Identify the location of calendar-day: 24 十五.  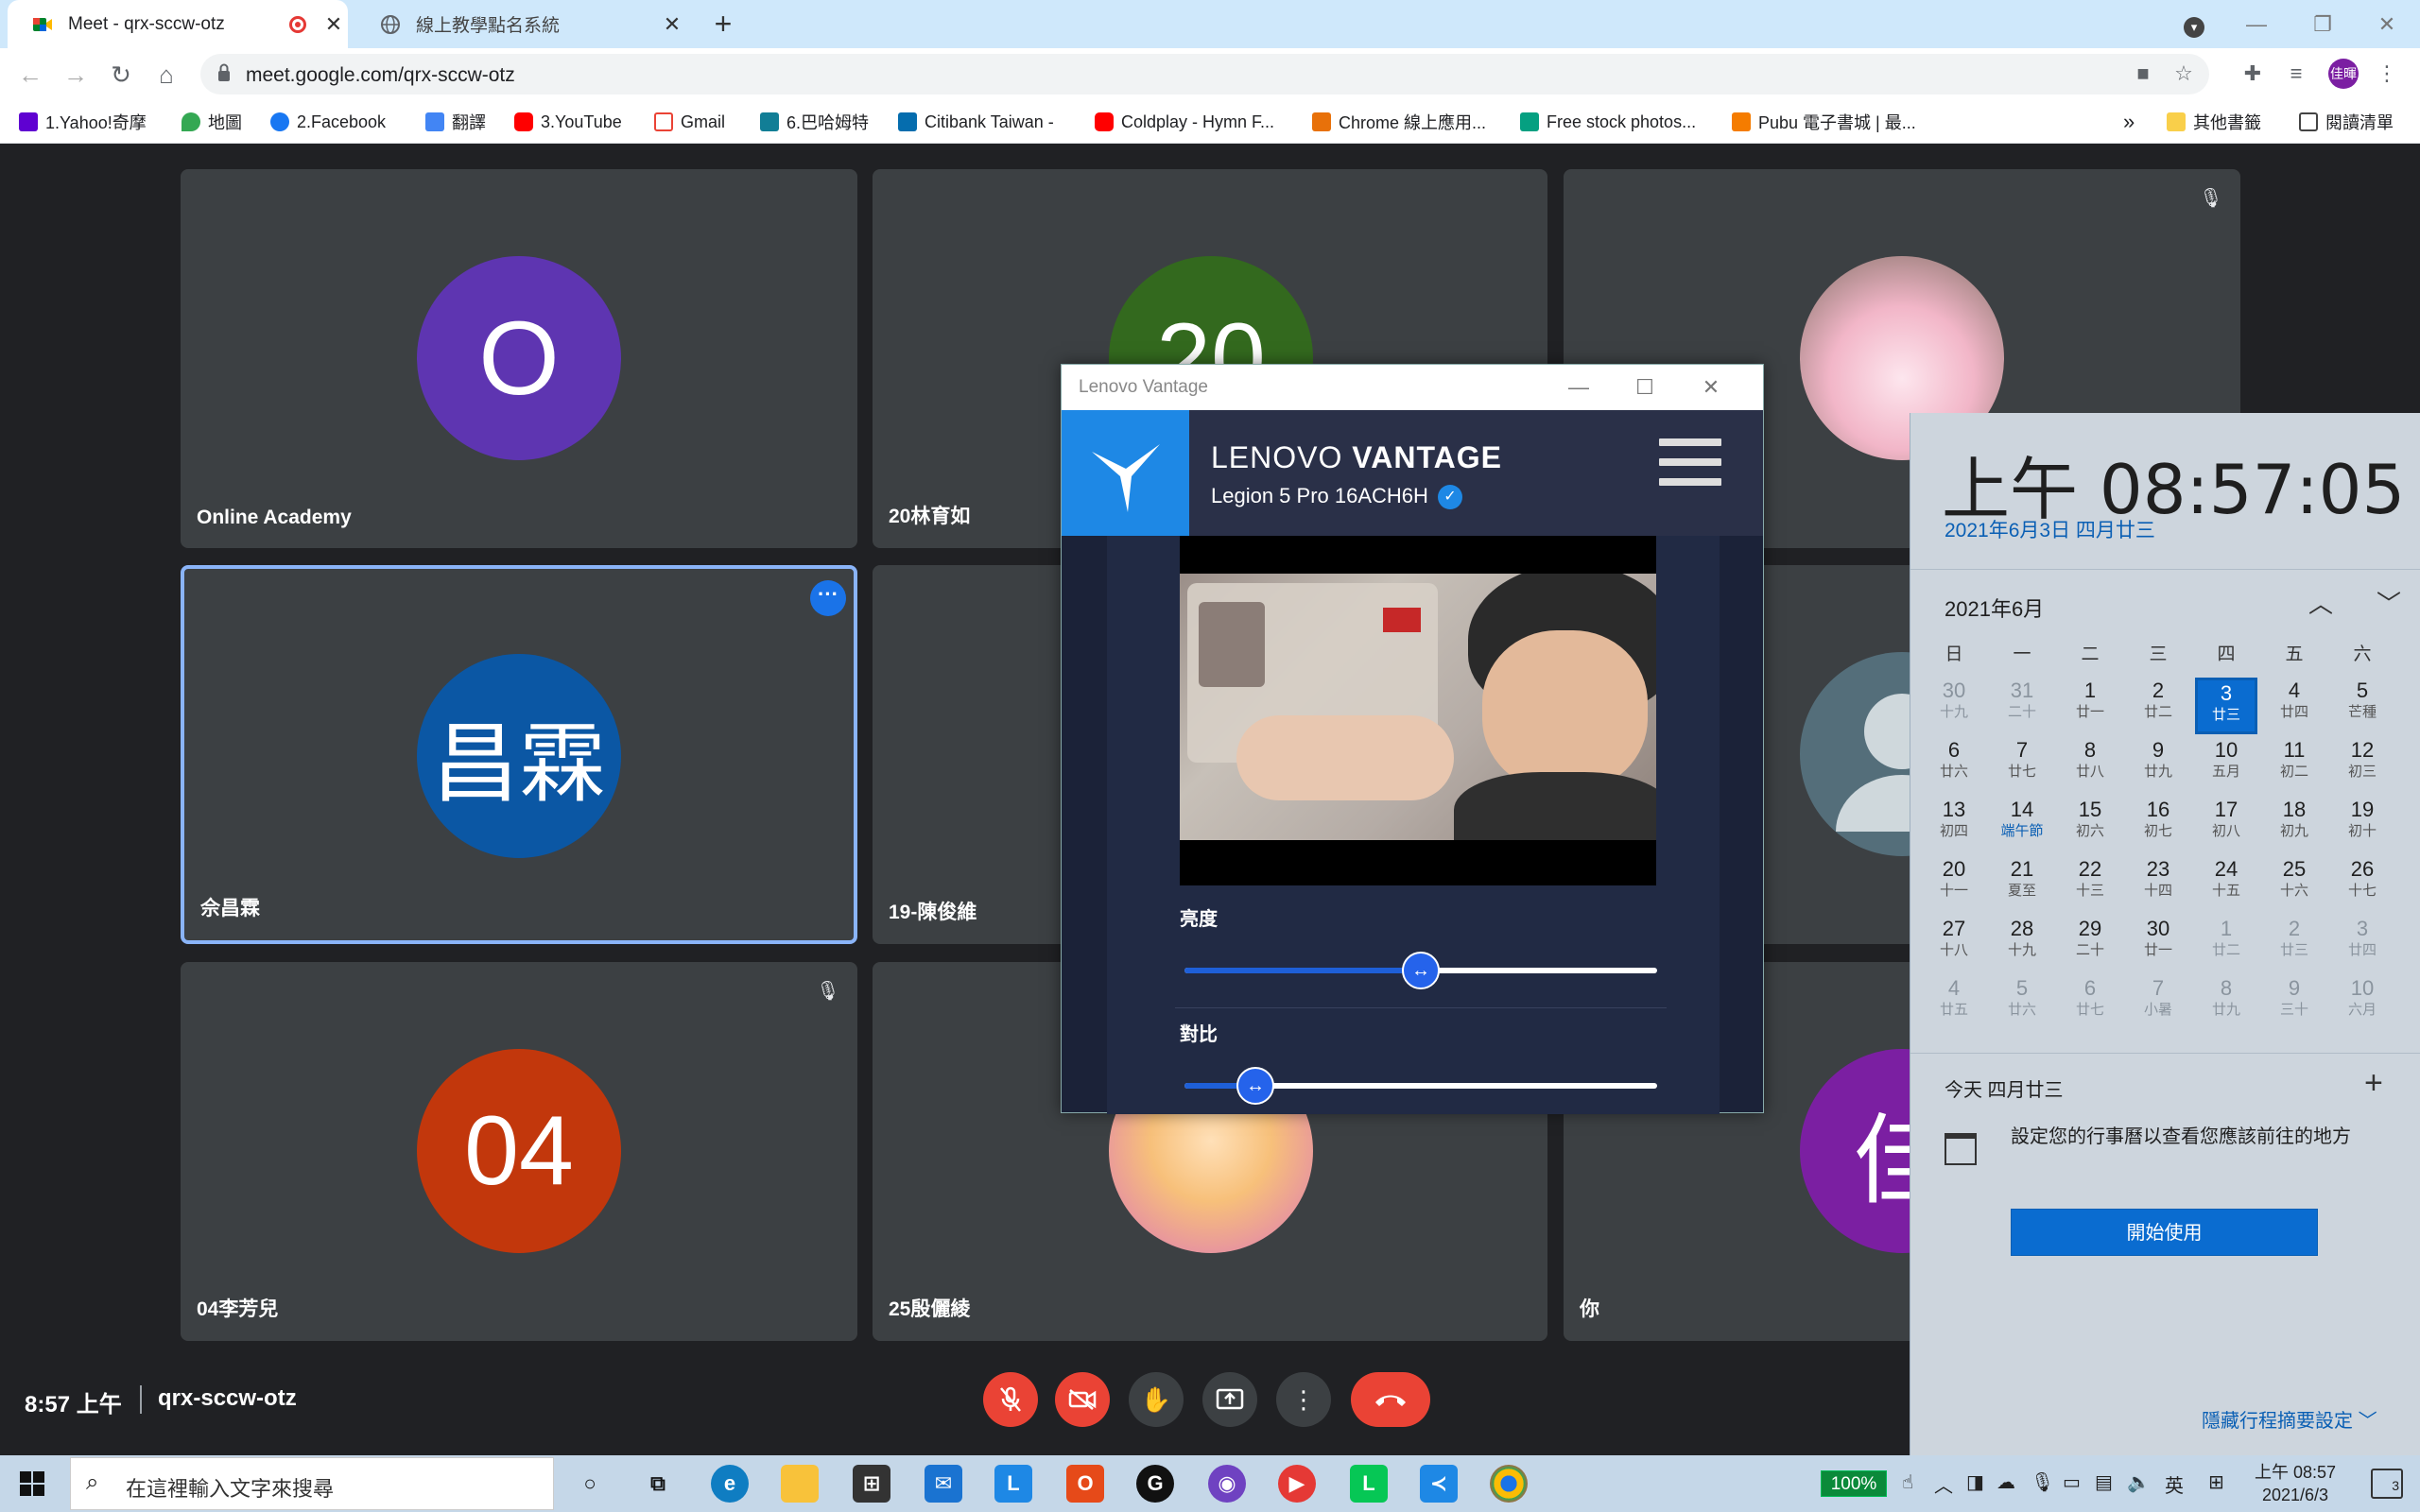
(2226, 884).